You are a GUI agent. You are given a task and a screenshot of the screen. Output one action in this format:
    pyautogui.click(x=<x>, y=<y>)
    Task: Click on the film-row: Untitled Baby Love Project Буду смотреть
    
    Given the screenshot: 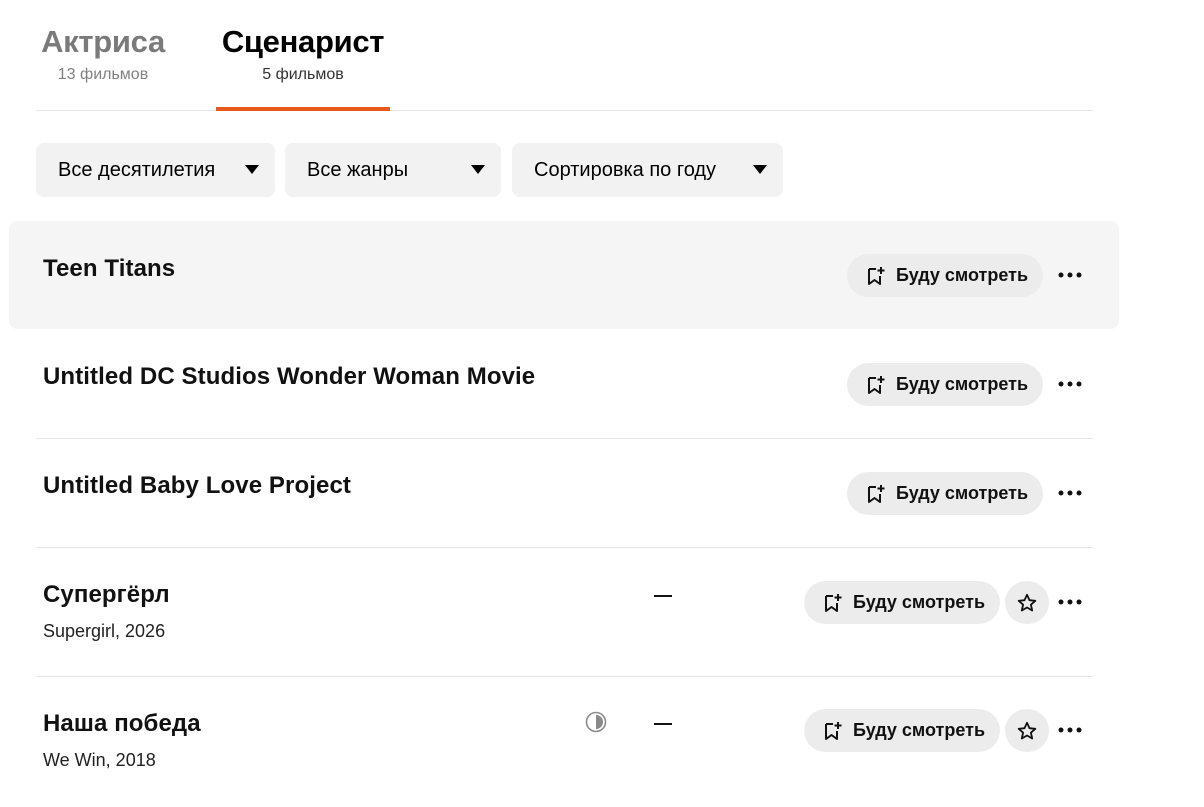 What is the action you would take?
    pyautogui.click(x=564, y=493)
    